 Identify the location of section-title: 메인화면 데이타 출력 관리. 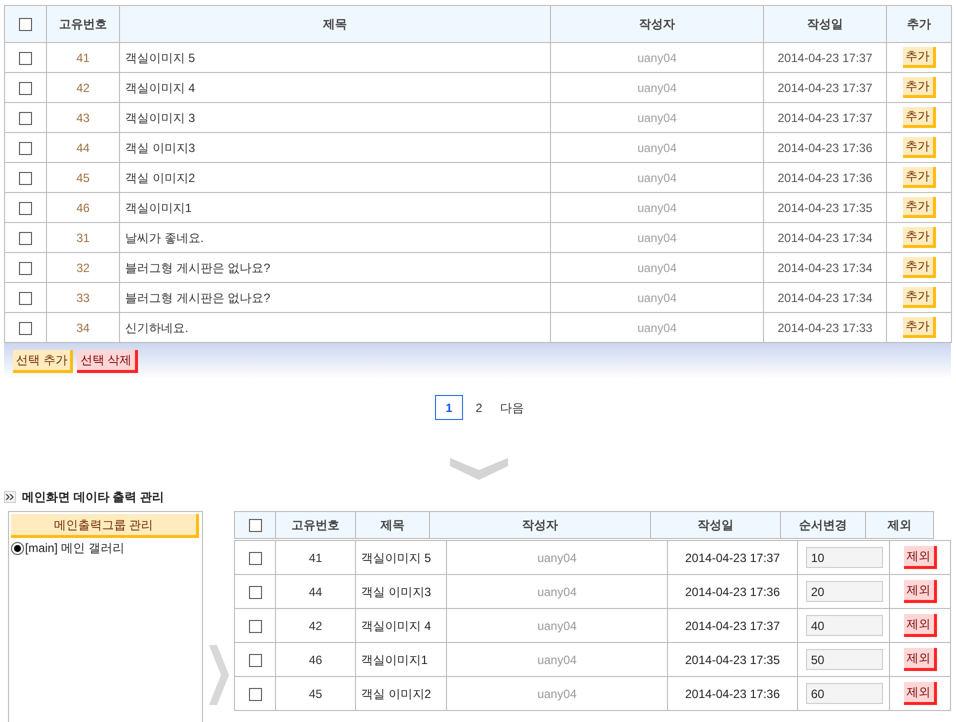
(93, 497).